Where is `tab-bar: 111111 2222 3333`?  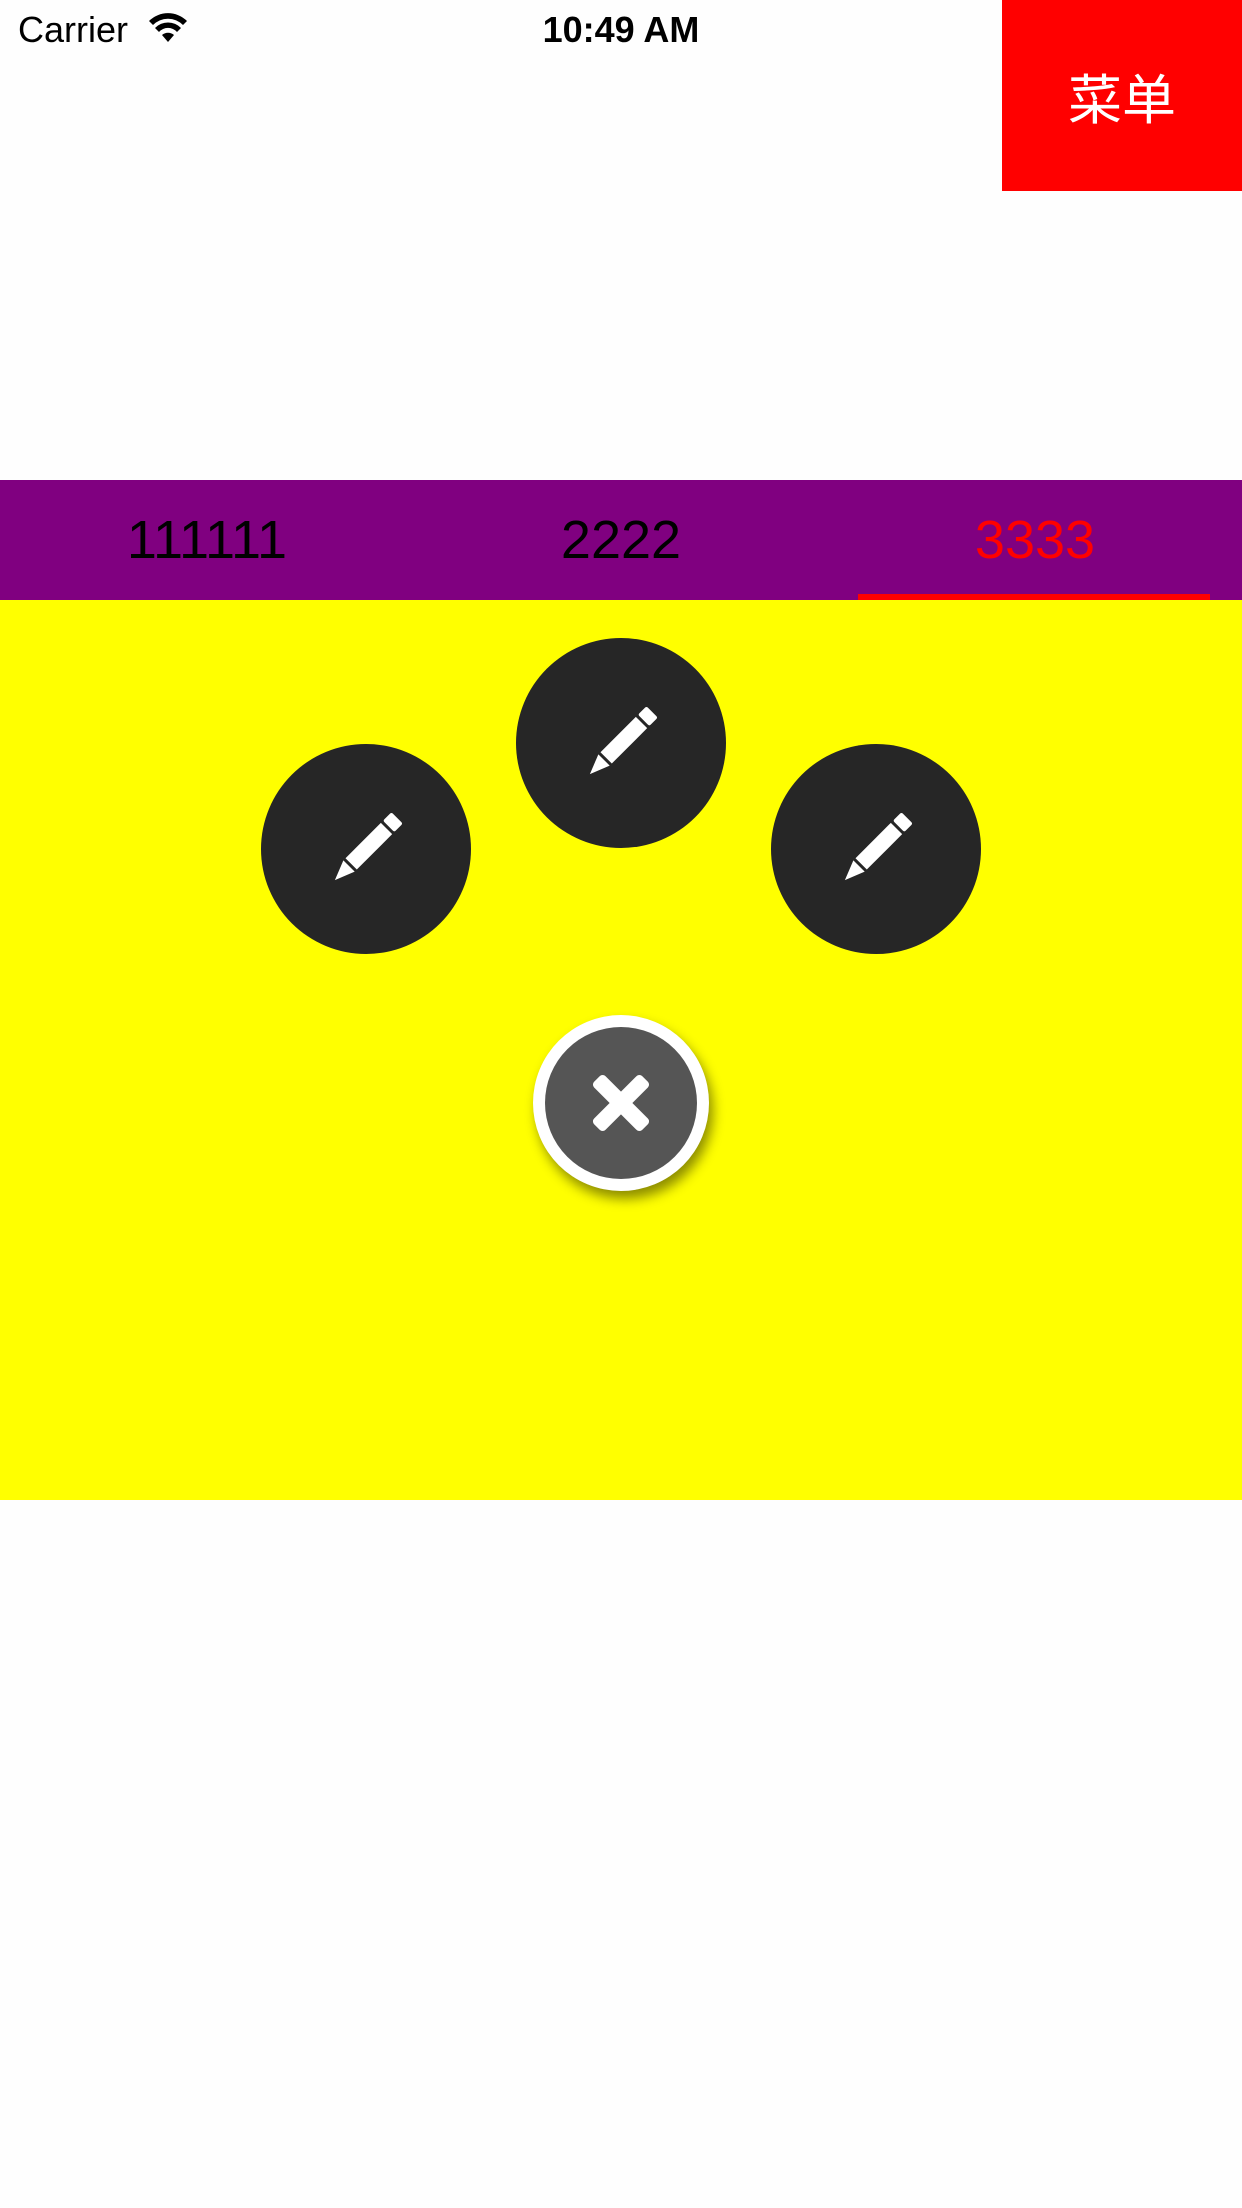 tab-bar: 111111 2222 3333 is located at coordinates (621, 540).